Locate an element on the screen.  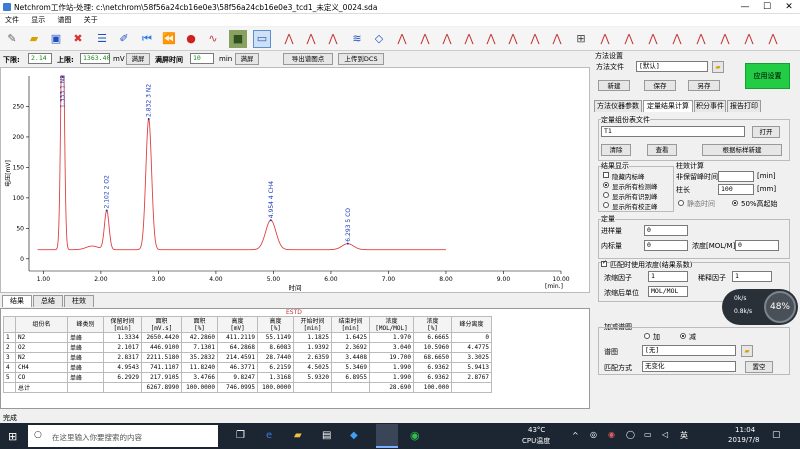
peak-tool-16-icon: ⋀ is located at coordinates (629, 39).